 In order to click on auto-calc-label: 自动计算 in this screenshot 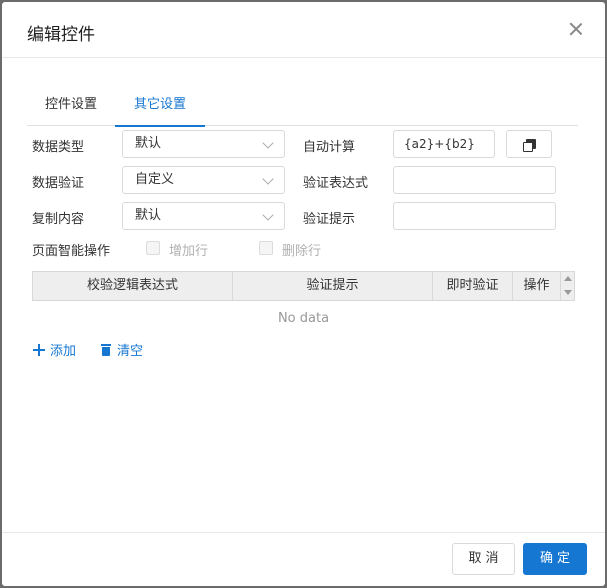, I will do `click(329, 147)`.